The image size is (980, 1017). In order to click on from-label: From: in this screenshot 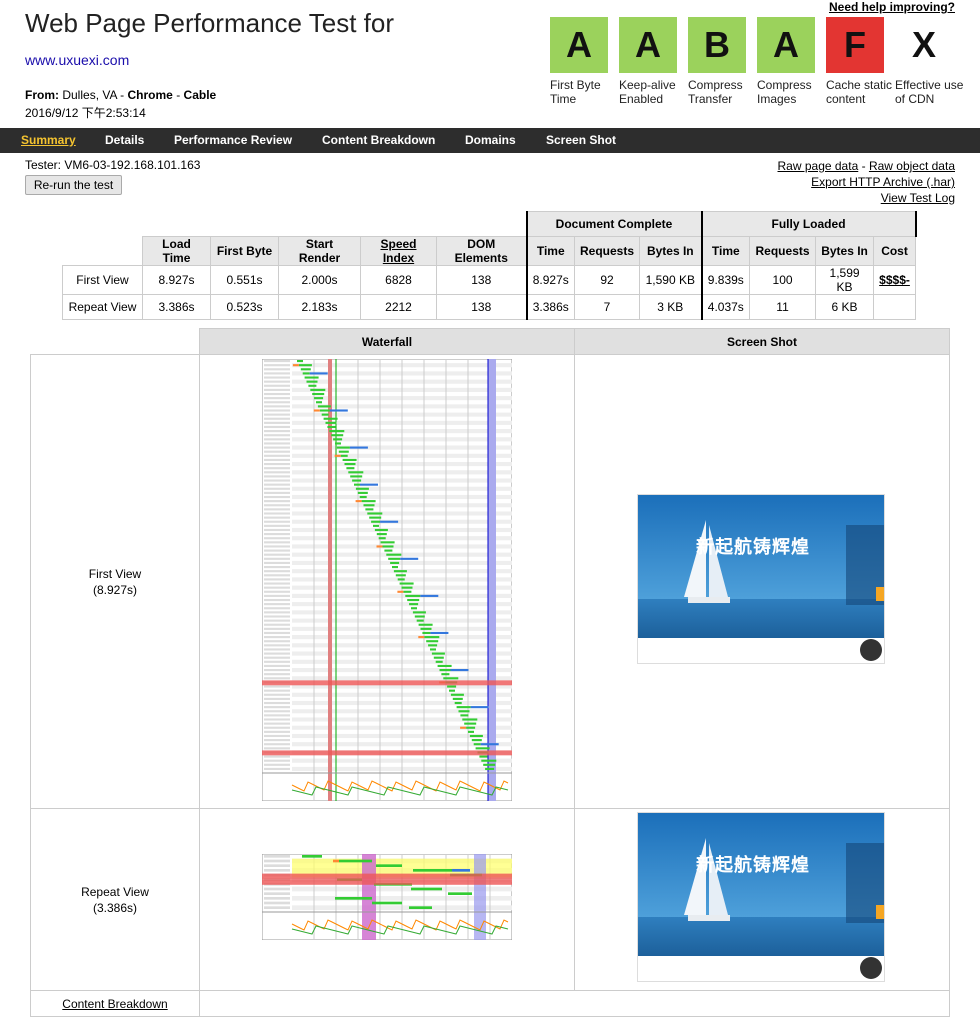, I will do `click(42, 95)`.